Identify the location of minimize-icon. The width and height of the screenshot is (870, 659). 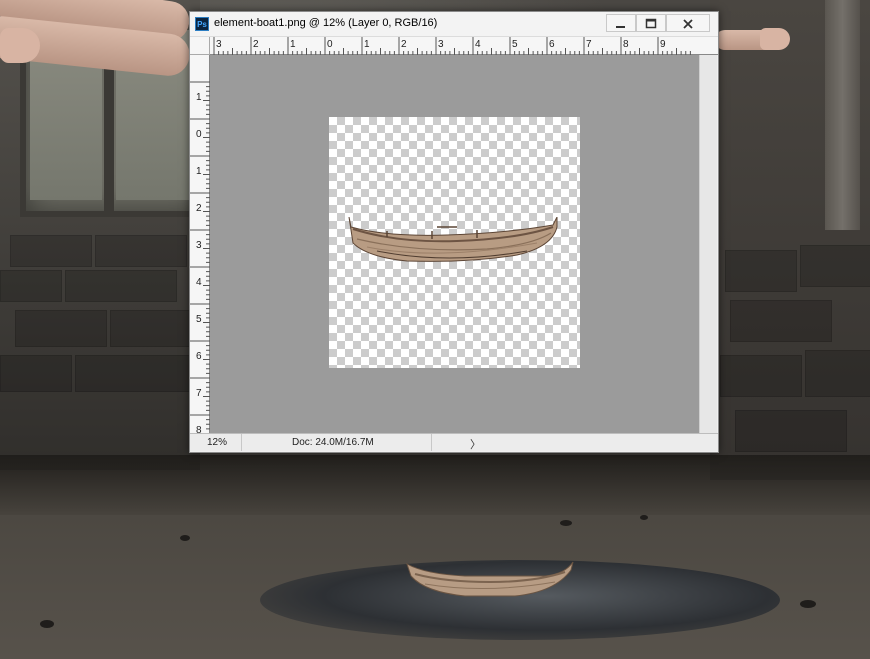
(620, 27).